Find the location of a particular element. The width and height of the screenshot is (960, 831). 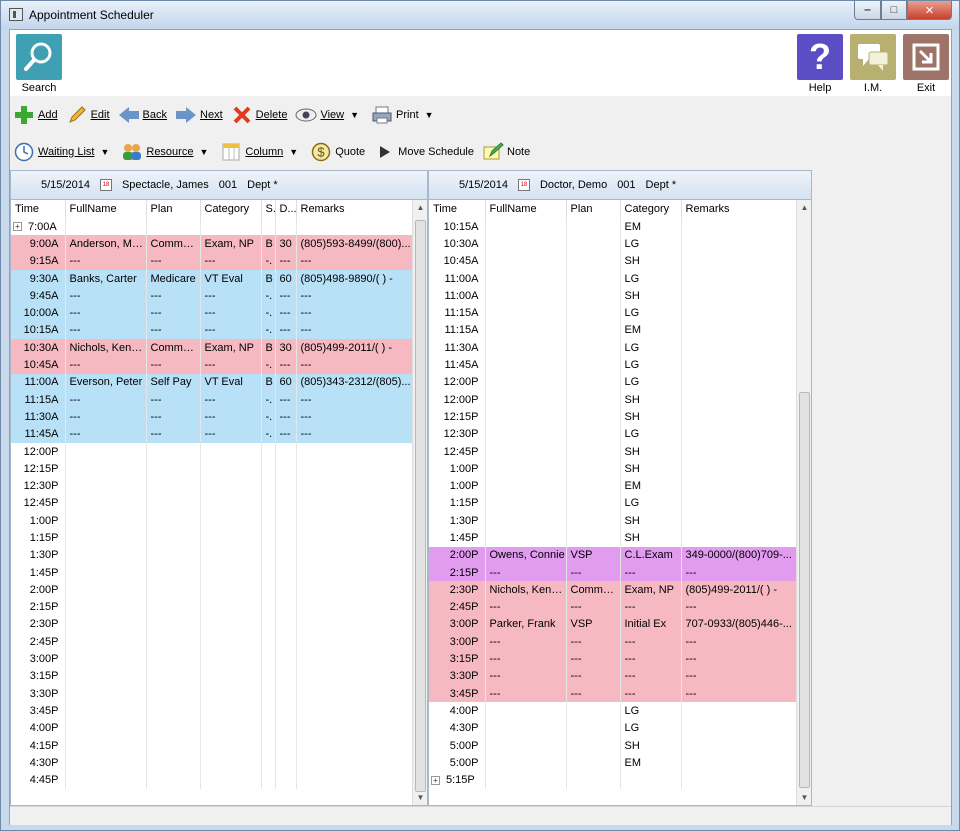

pane-header: 5/15/2014 18 Spectacle, James 001 Dept * is located at coordinates (219, 185).